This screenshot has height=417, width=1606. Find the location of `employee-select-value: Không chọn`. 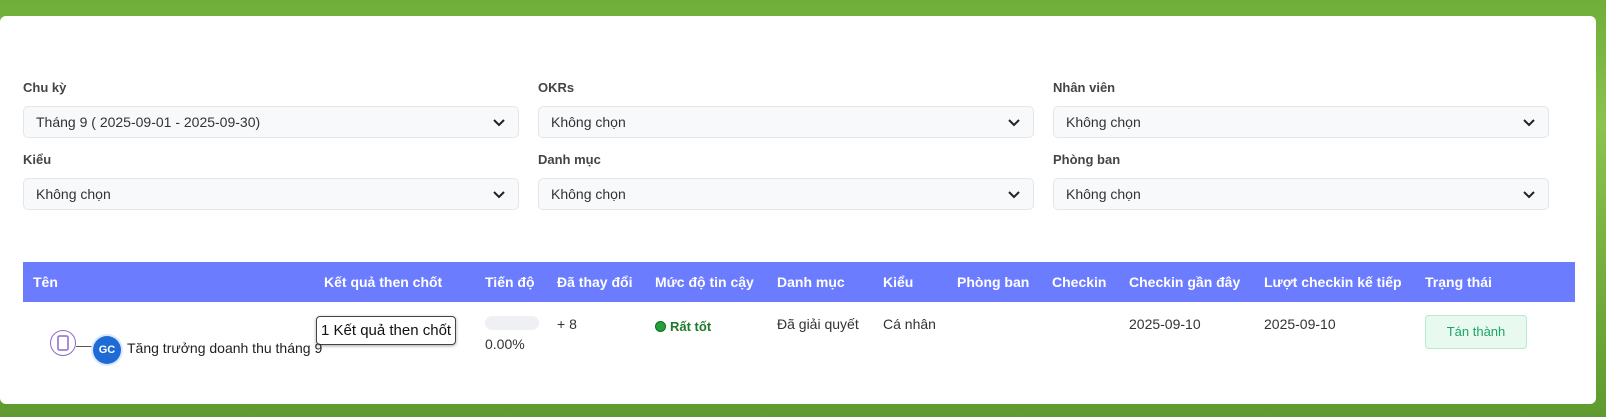

employee-select-value: Không chọn is located at coordinates (1103, 122).